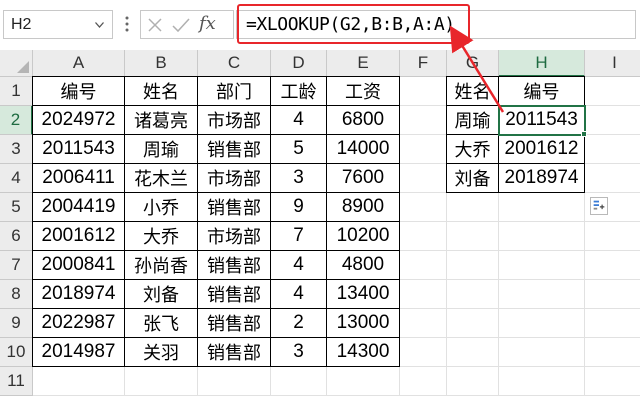  Describe the element at coordinates (363, 352) in the screenshot. I see `table-data-cell: 14300` at that location.